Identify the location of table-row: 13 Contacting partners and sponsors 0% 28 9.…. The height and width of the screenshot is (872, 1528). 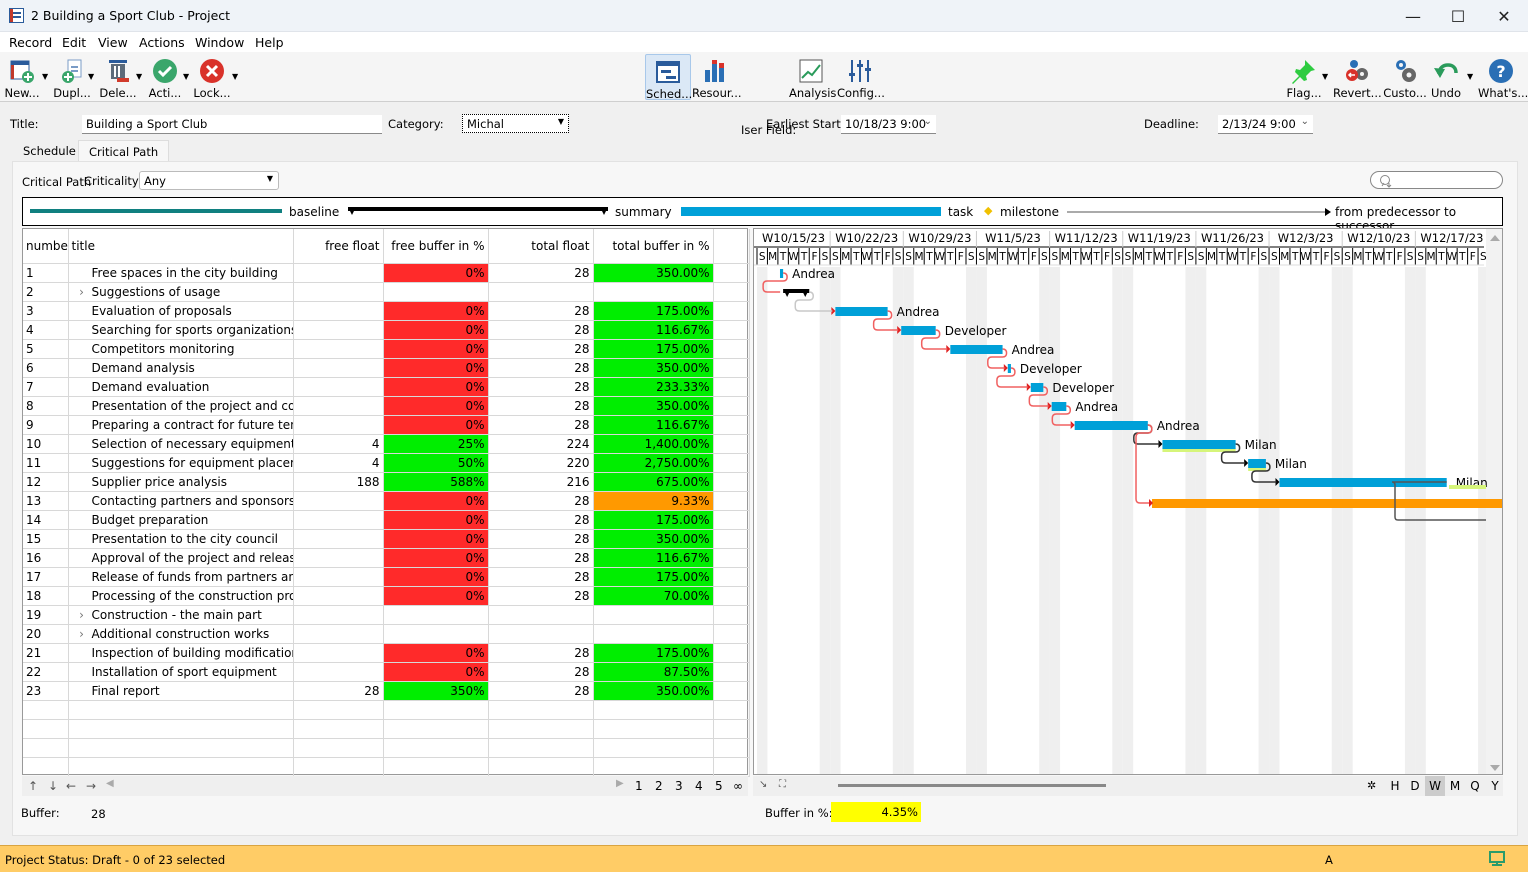
(386, 501).